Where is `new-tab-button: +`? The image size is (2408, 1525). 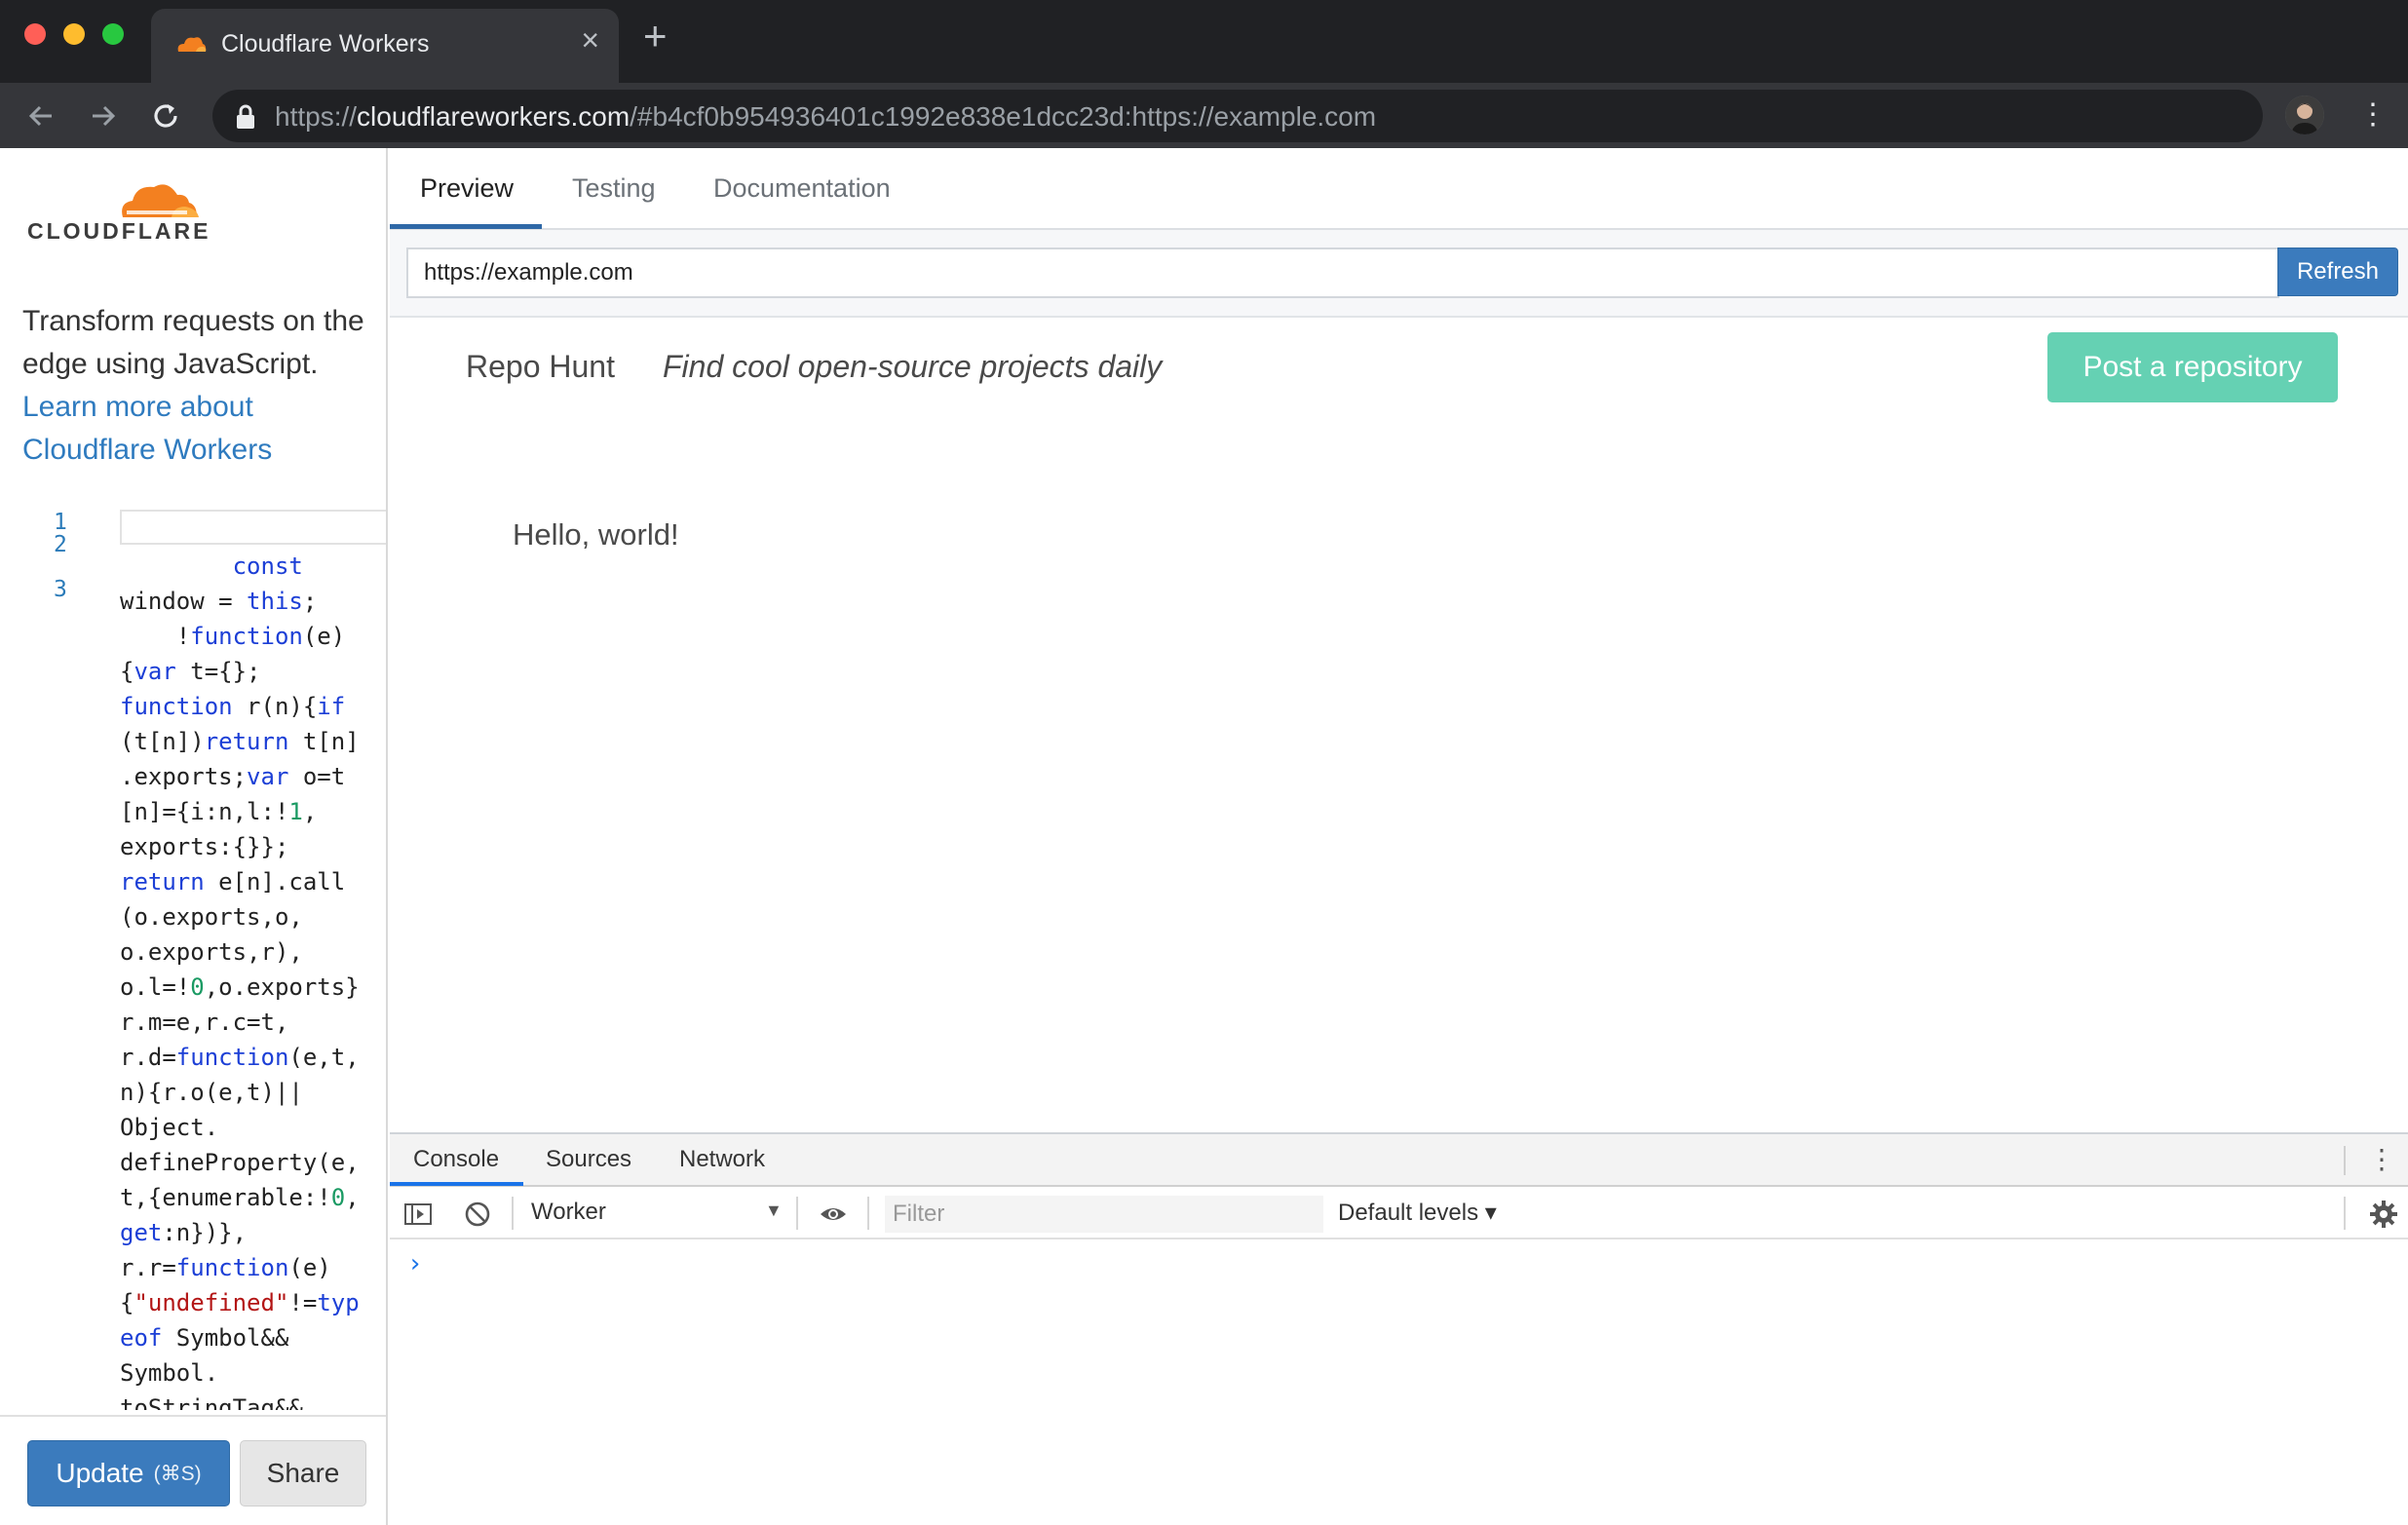
new-tab-button: + is located at coordinates (655, 36).